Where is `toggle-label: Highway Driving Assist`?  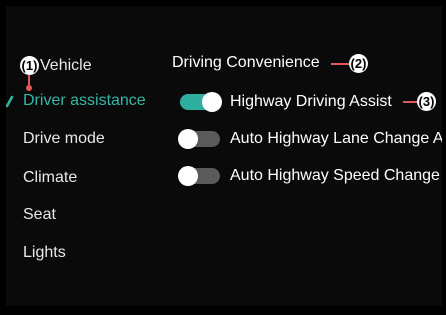
toggle-label: Highway Driving Assist is located at coordinates (311, 101).